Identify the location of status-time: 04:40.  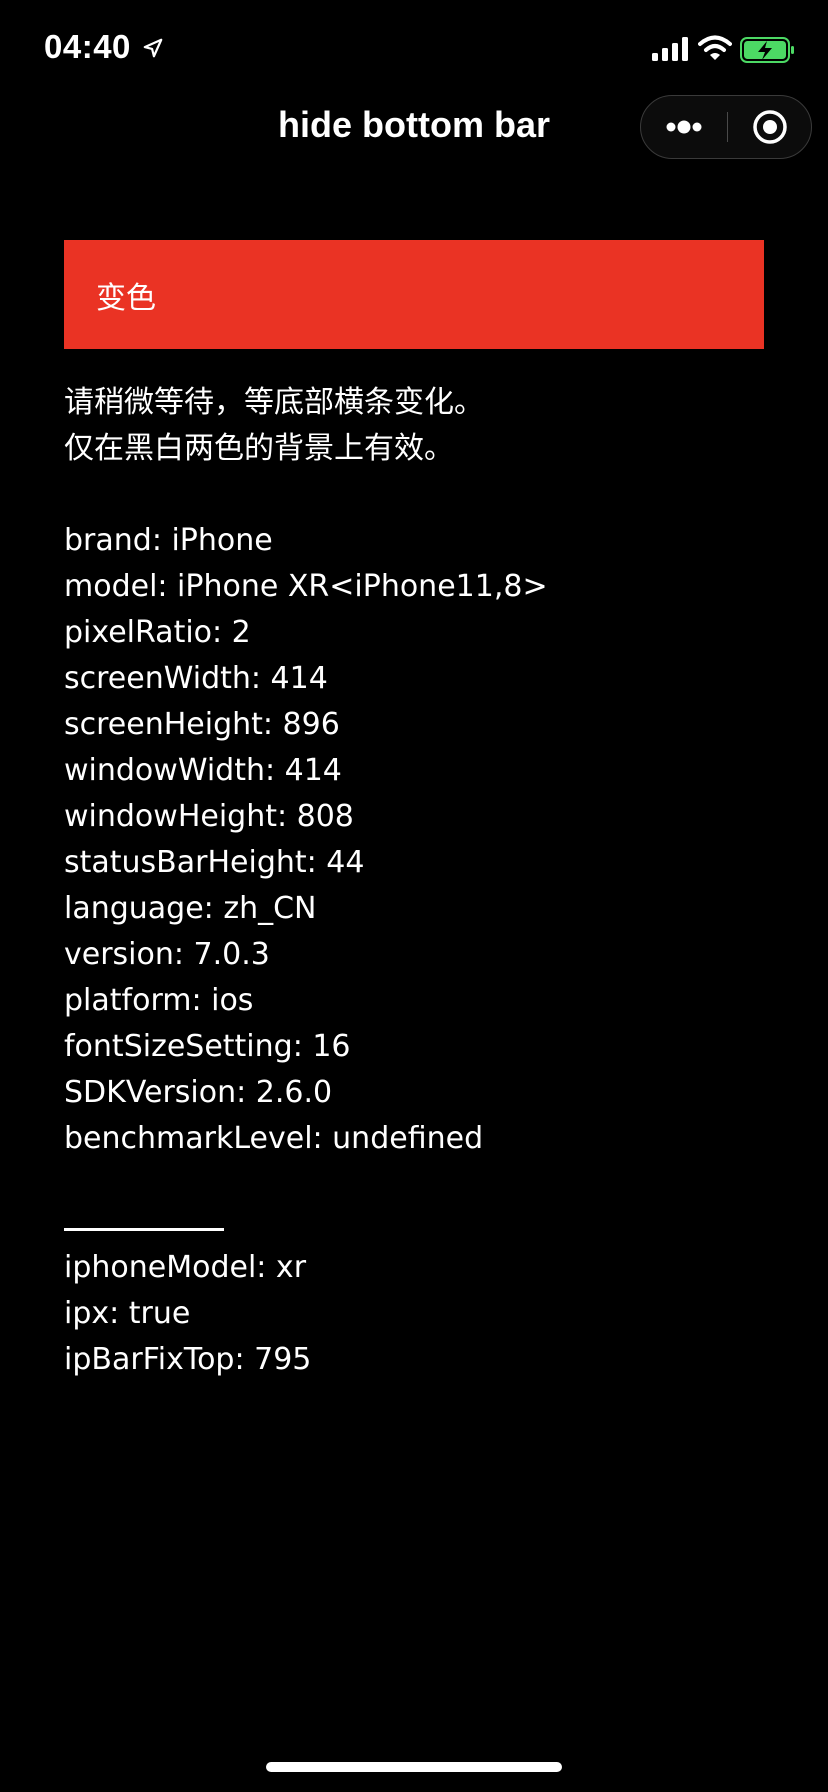
(87, 46).